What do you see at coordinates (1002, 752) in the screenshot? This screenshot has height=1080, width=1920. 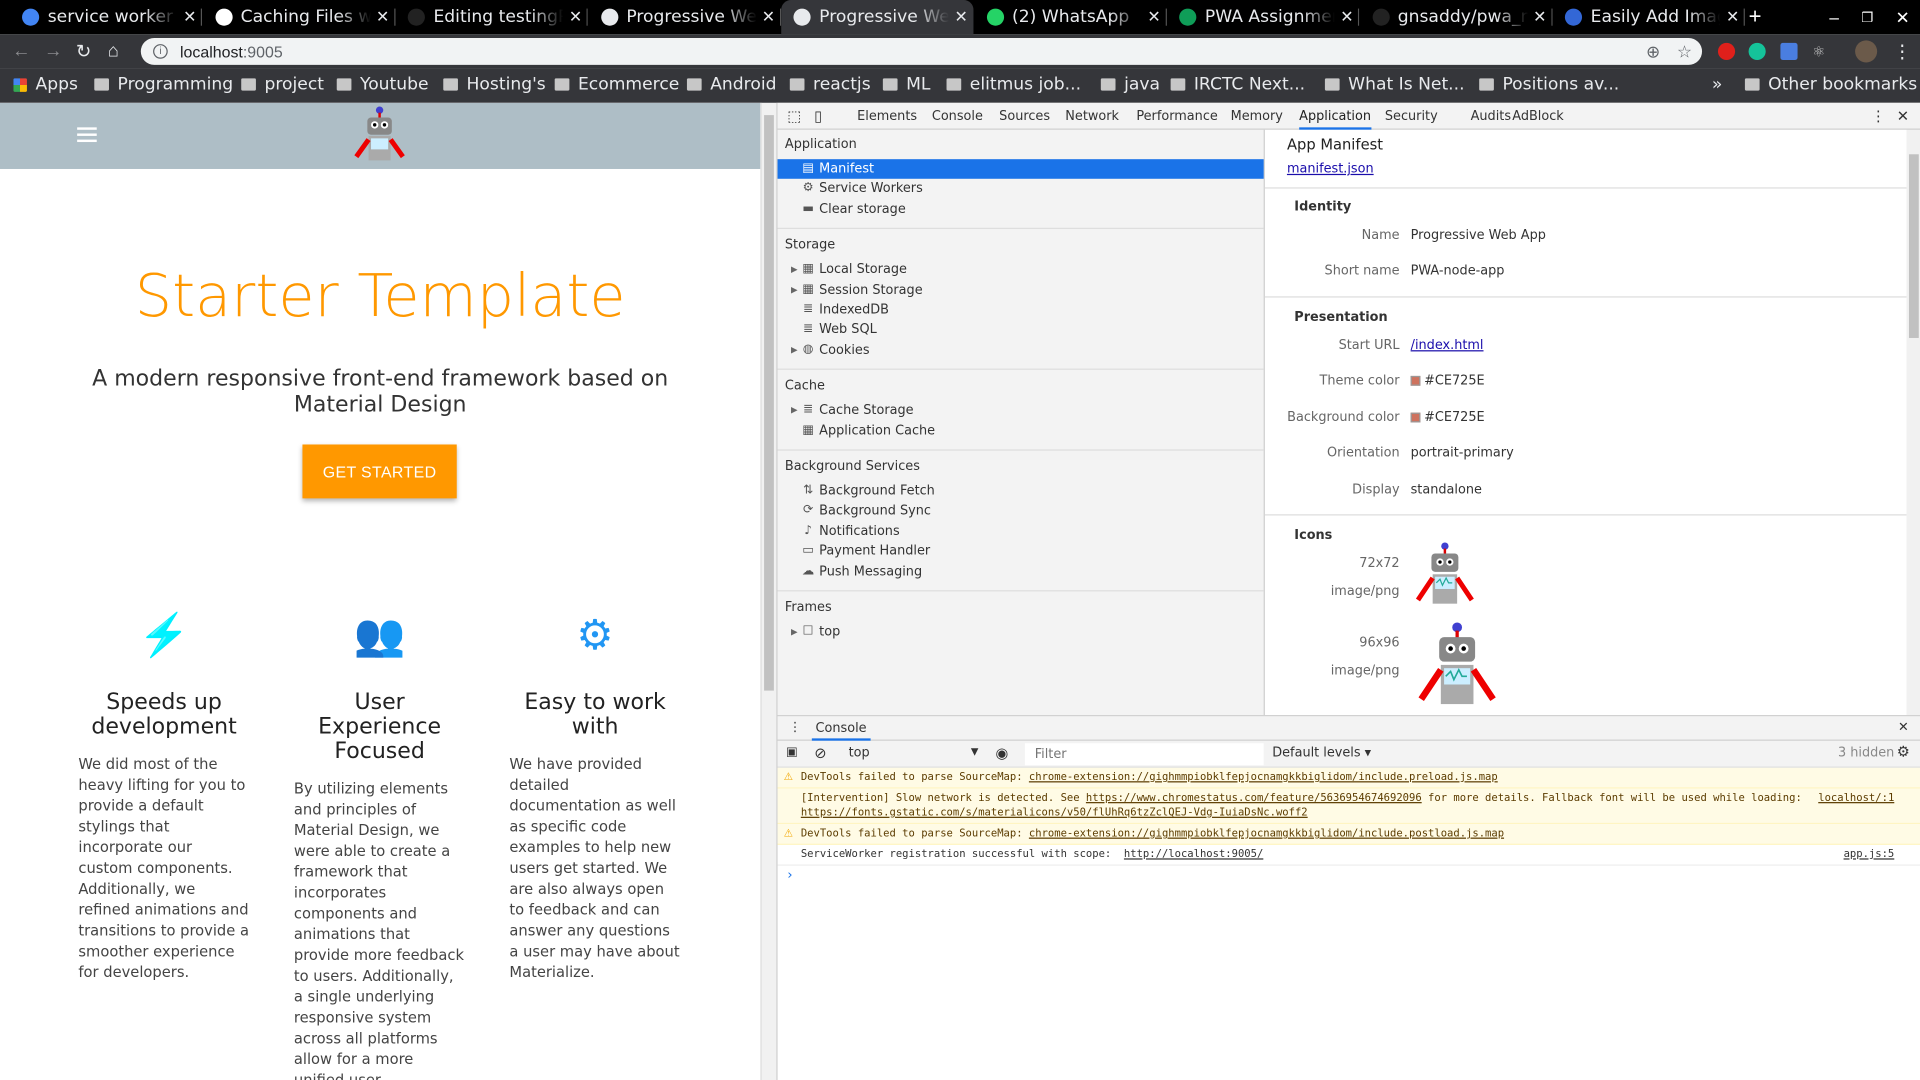 I see `eye-icon: ◉` at bounding box center [1002, 752].